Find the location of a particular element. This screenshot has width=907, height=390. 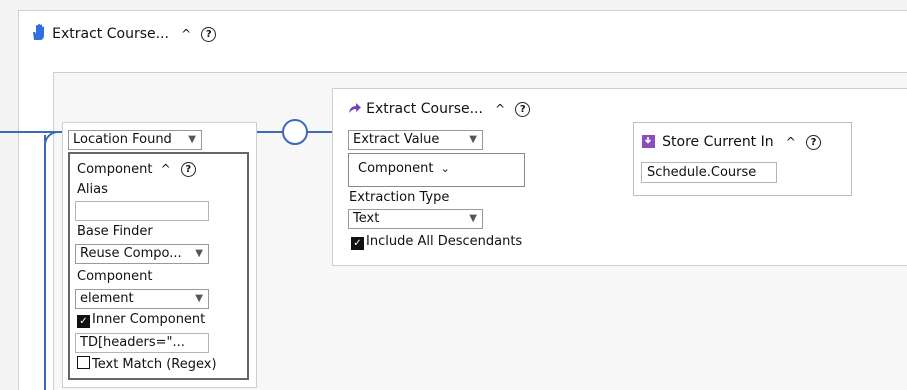

component-label: Component is located at coordinates (115, 276).